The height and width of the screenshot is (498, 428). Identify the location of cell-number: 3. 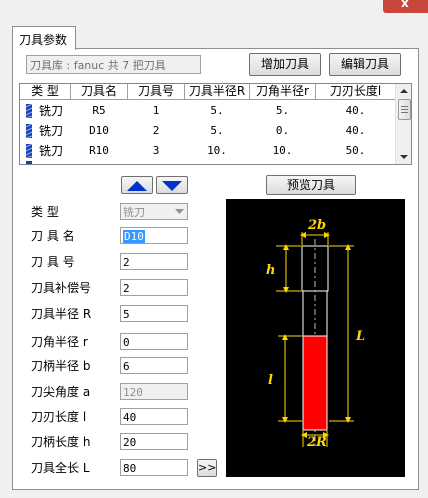
(156, 150).